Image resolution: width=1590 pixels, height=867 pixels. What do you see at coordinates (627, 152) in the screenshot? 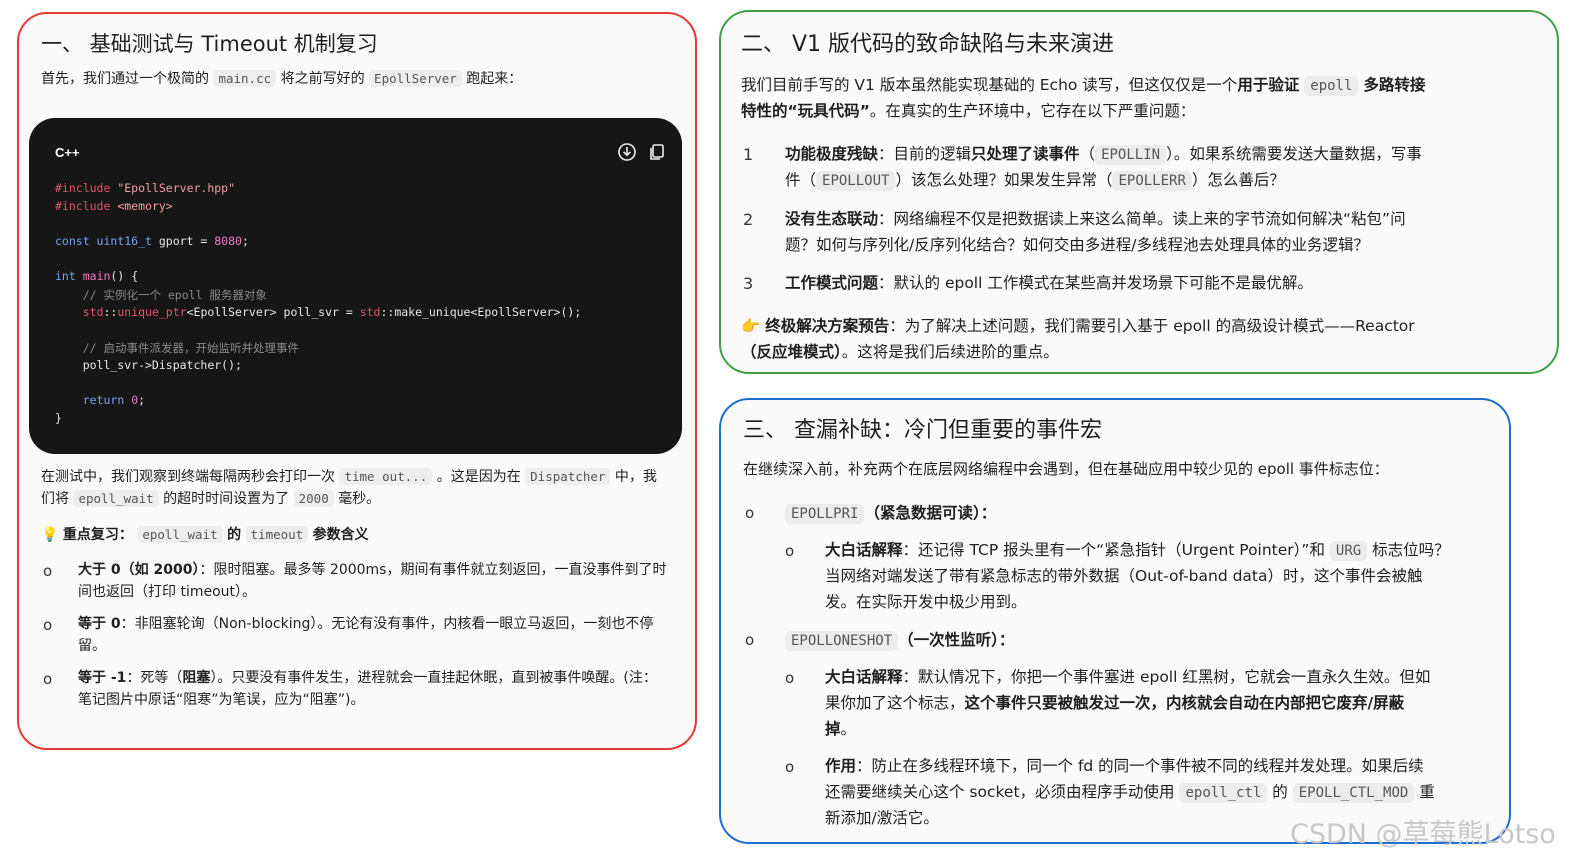
I see `download-icon` at bounding box center [627, 152].